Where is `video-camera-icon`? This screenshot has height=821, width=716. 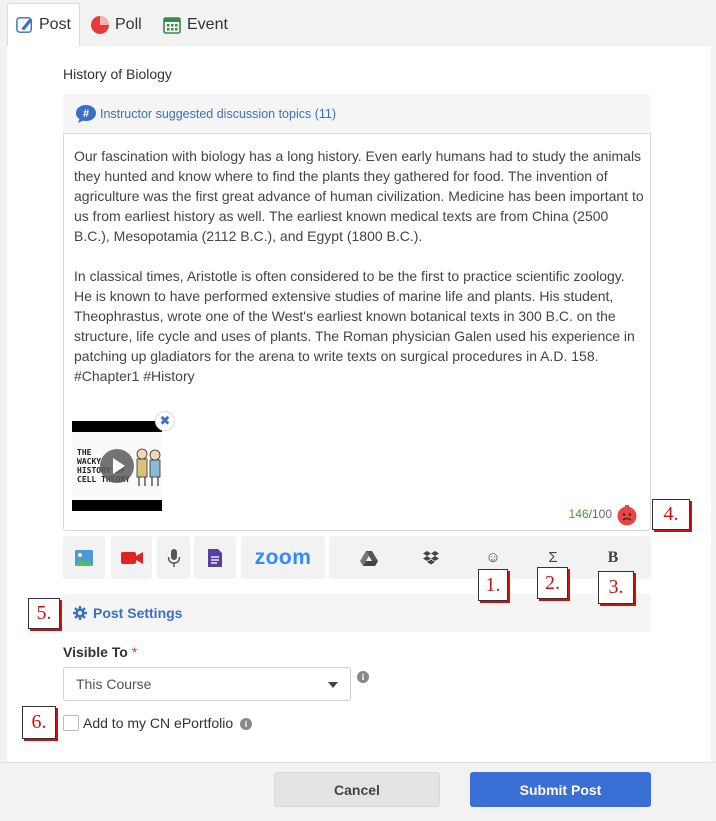 video-camera-icon is located at coordinates (131, 557).